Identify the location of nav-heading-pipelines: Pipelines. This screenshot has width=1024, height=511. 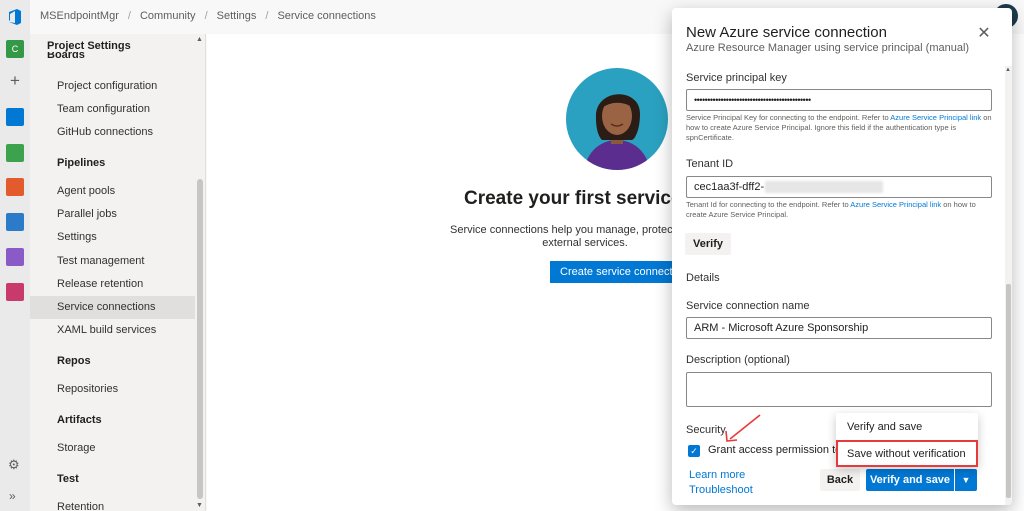
(81, 163).